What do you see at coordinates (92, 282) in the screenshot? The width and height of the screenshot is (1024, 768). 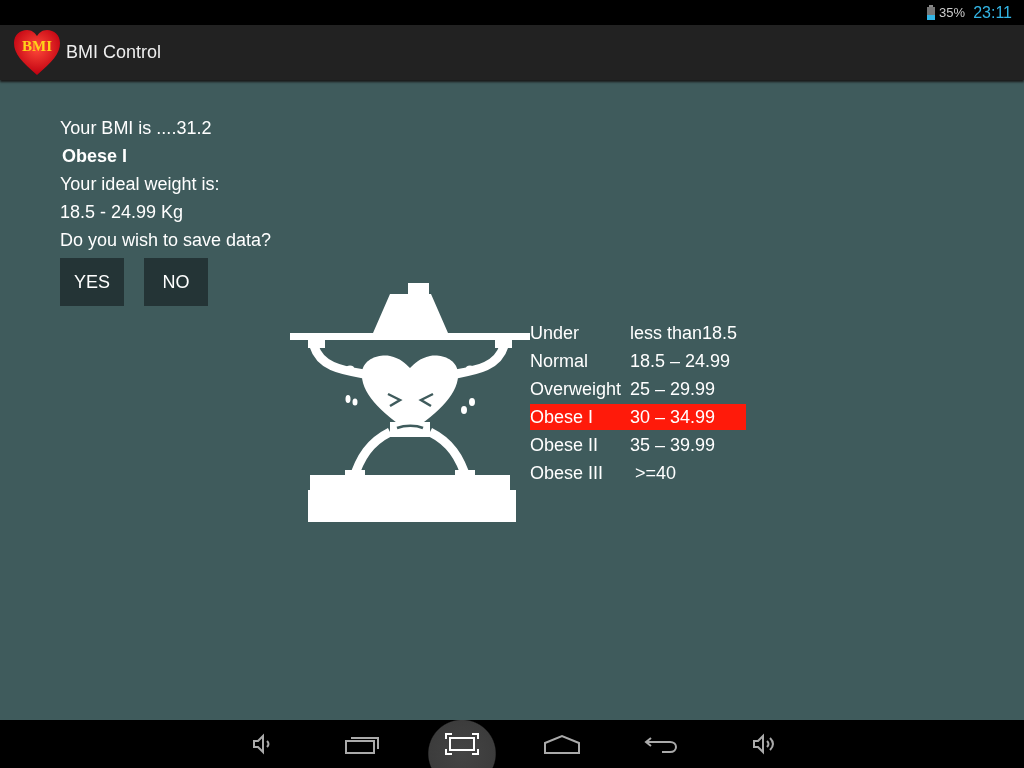 I see `yes-button: YES` at bounding box center [92, 282].